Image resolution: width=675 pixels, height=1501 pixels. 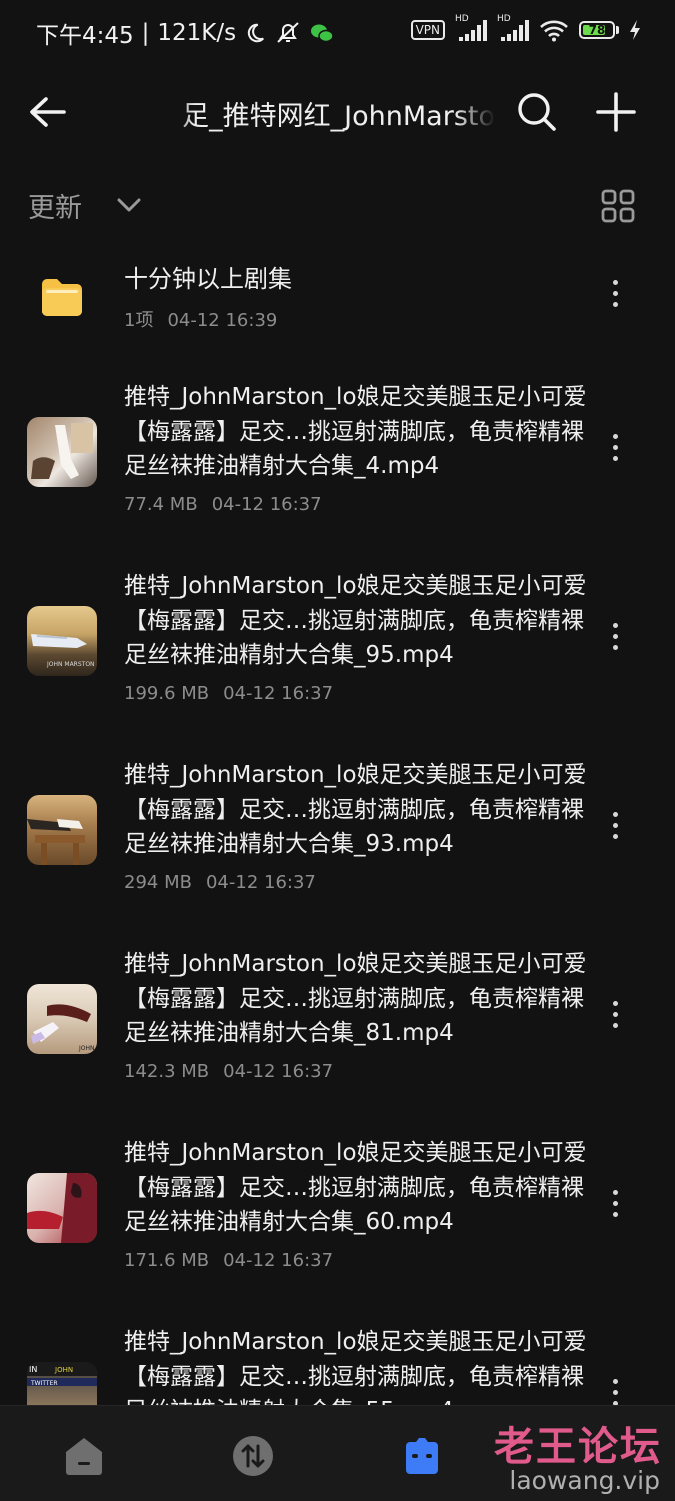 What do you see at coordinates (337, 206) in the screenshot?
I see `sort-bar: 更新` at bounding box center [337, 206].